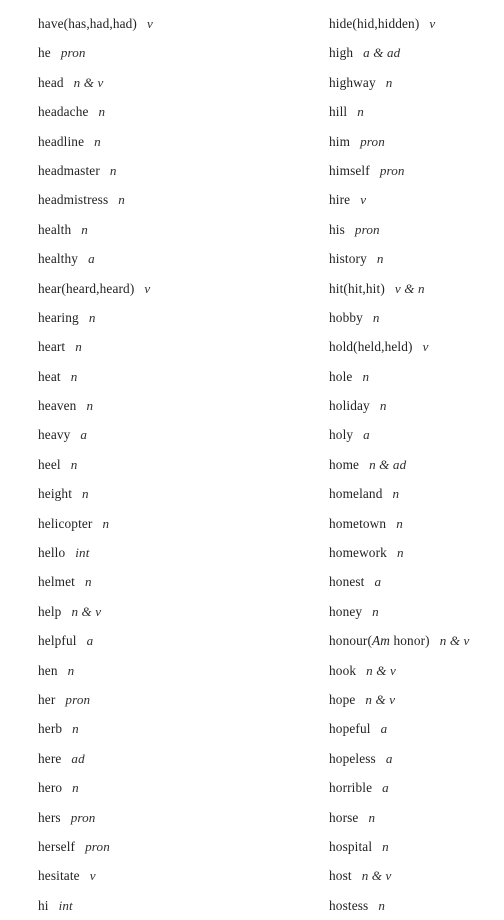 The height and width of the screenshot is (920, 504). I want to click on vocabulary-entry: holiday n, so click(416, 405).